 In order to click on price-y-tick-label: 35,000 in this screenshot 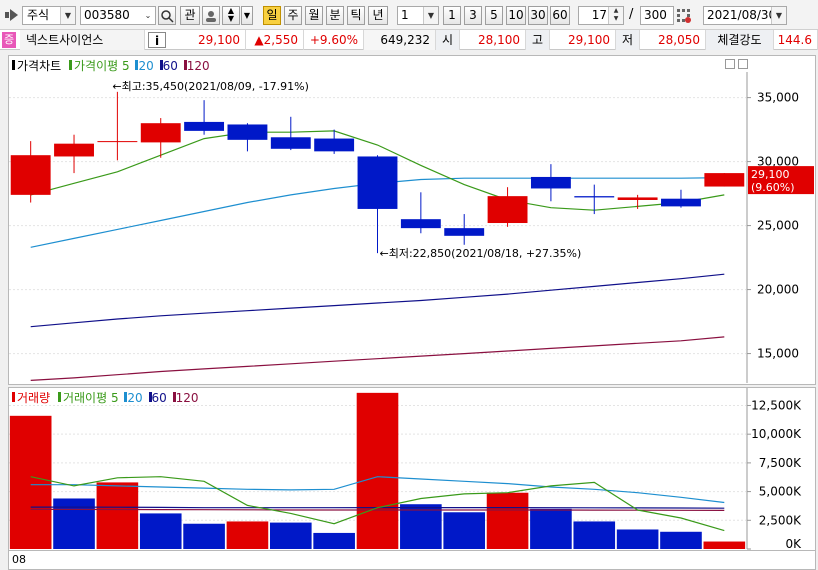, I will do `click(778, 98)`.